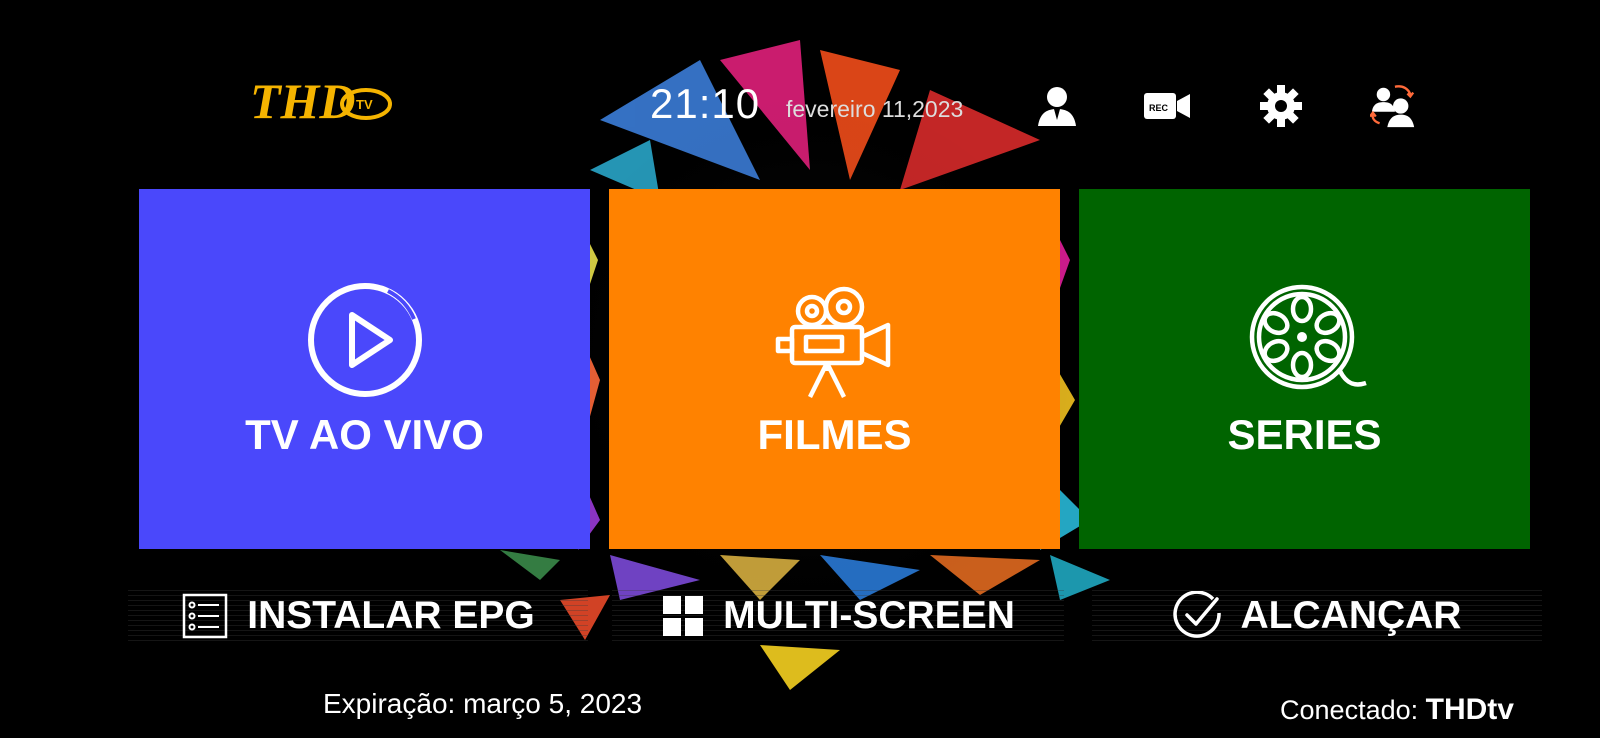 This screenshot has width=1600, height=738. What do you see at coordinates (1196, 614) in the screenshot?
I see `check-circle-icon` at bounding box center [1196, 614].